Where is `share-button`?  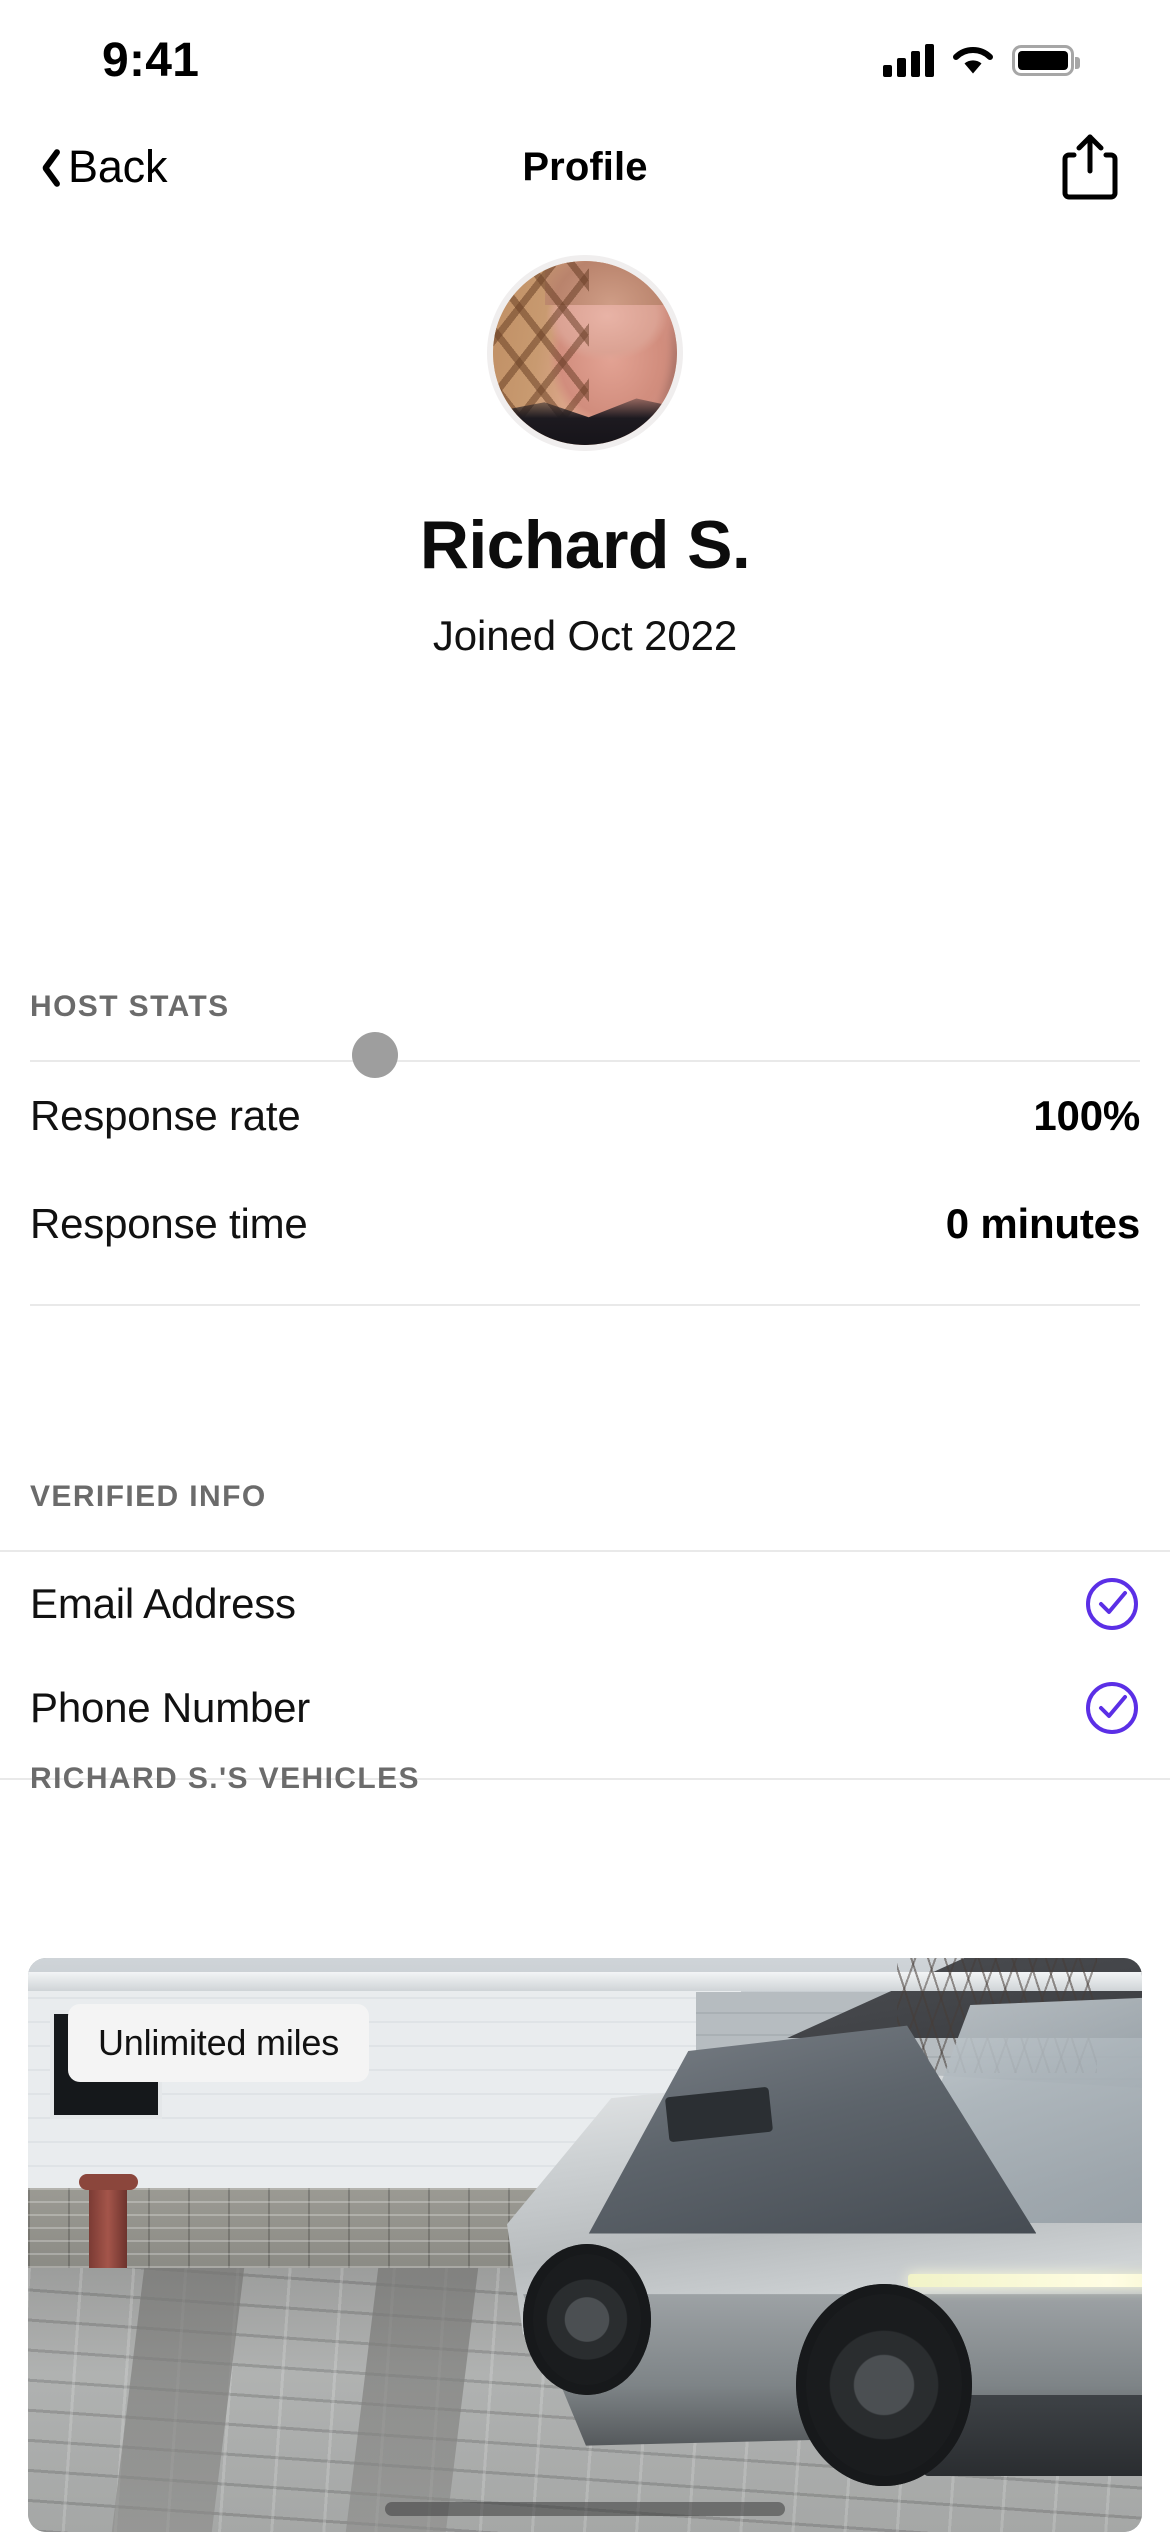 share-button is located at coordinates (1090, 167).